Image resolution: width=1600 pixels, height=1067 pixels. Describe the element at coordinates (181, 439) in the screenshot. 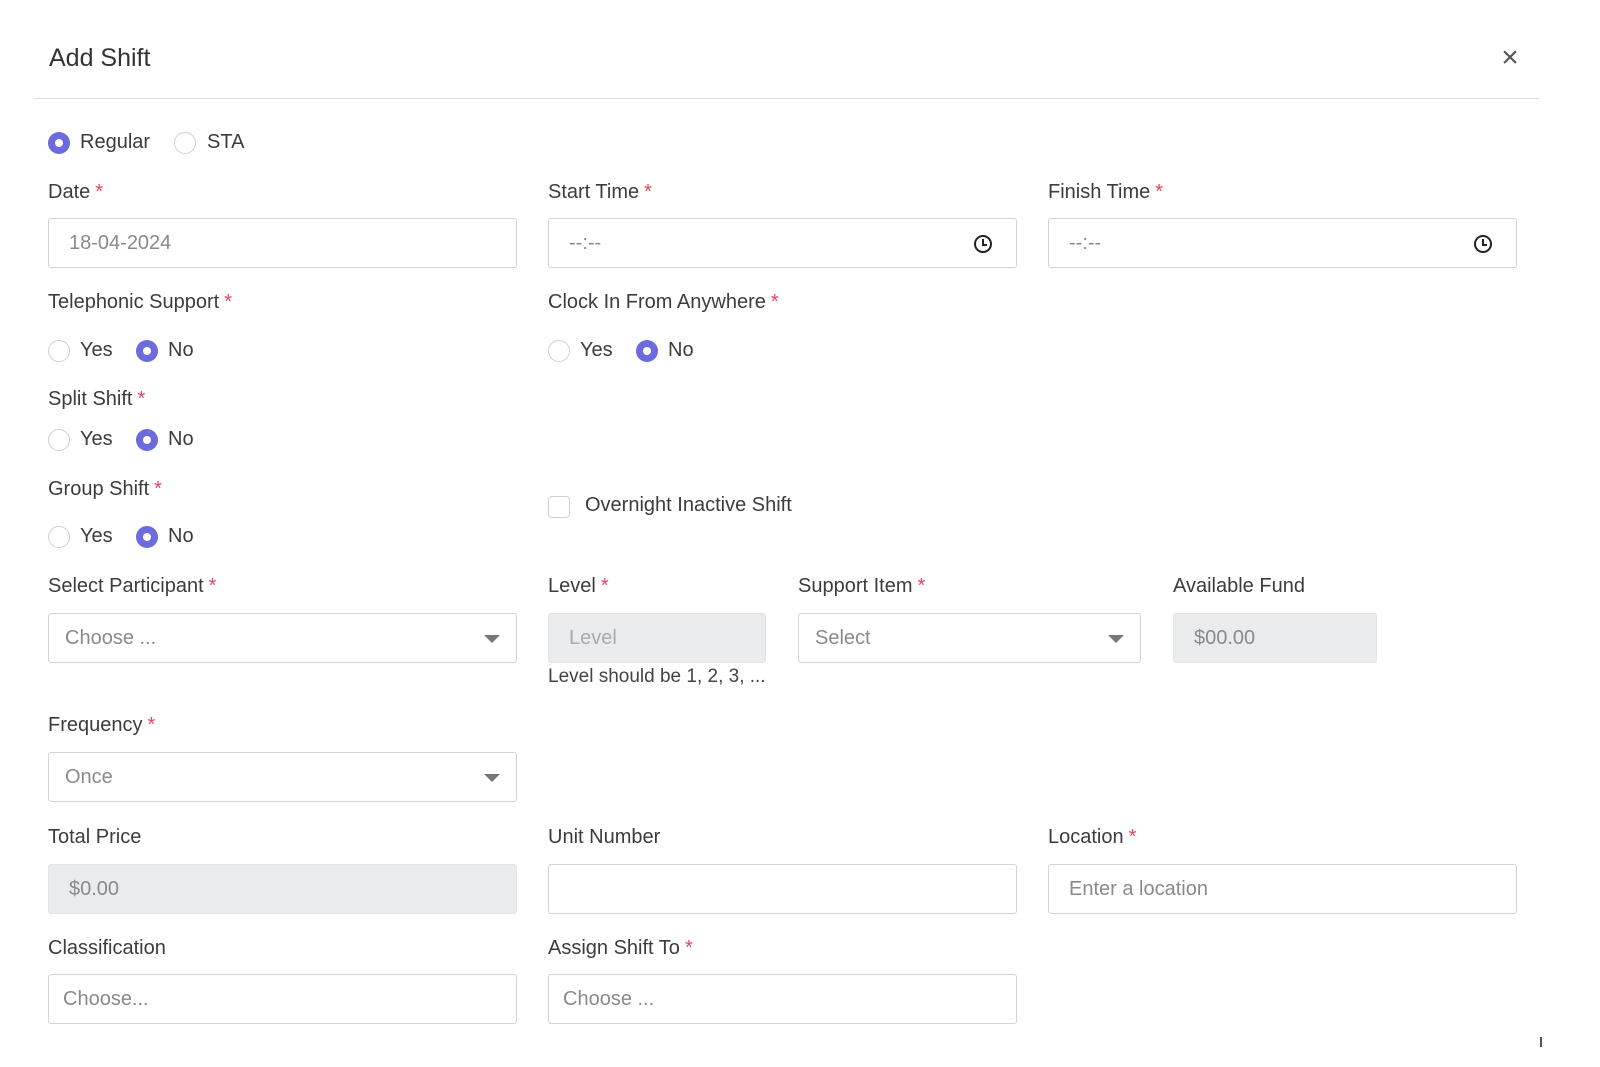

I see `split-shift-no-label: No` at that location.